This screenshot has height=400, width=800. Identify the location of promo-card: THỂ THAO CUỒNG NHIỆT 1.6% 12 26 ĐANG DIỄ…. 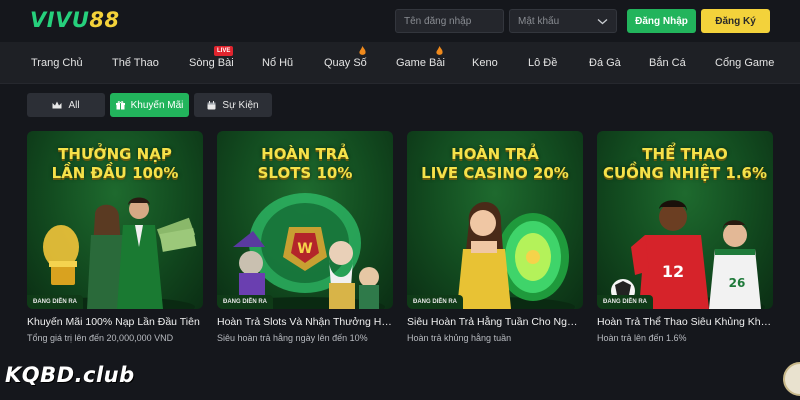
(685, 220).